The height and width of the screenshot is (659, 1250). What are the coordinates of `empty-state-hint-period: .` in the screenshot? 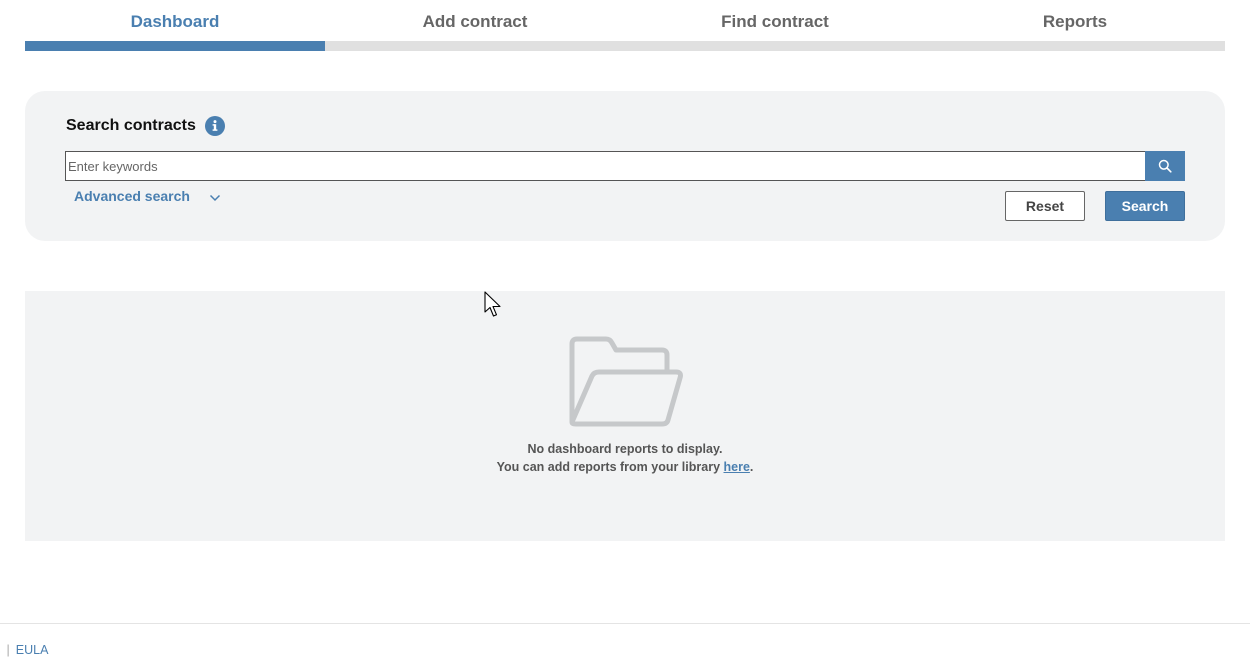 It's located at (751, 467).